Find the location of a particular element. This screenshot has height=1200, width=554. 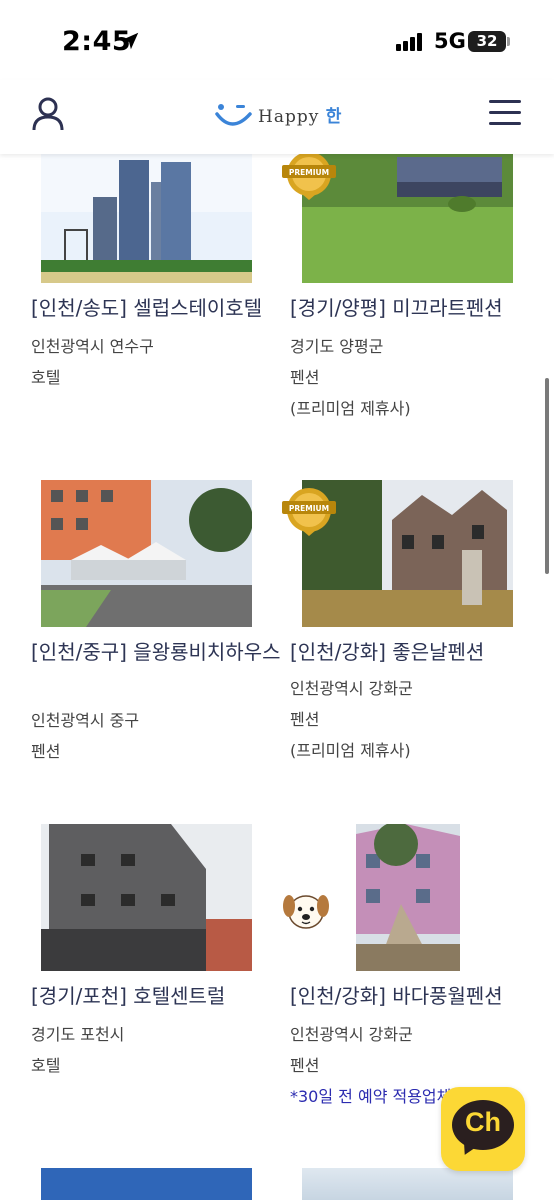

listing-title: [경기/포천] 호텔센트럴 is located at coordinates (157, 996).